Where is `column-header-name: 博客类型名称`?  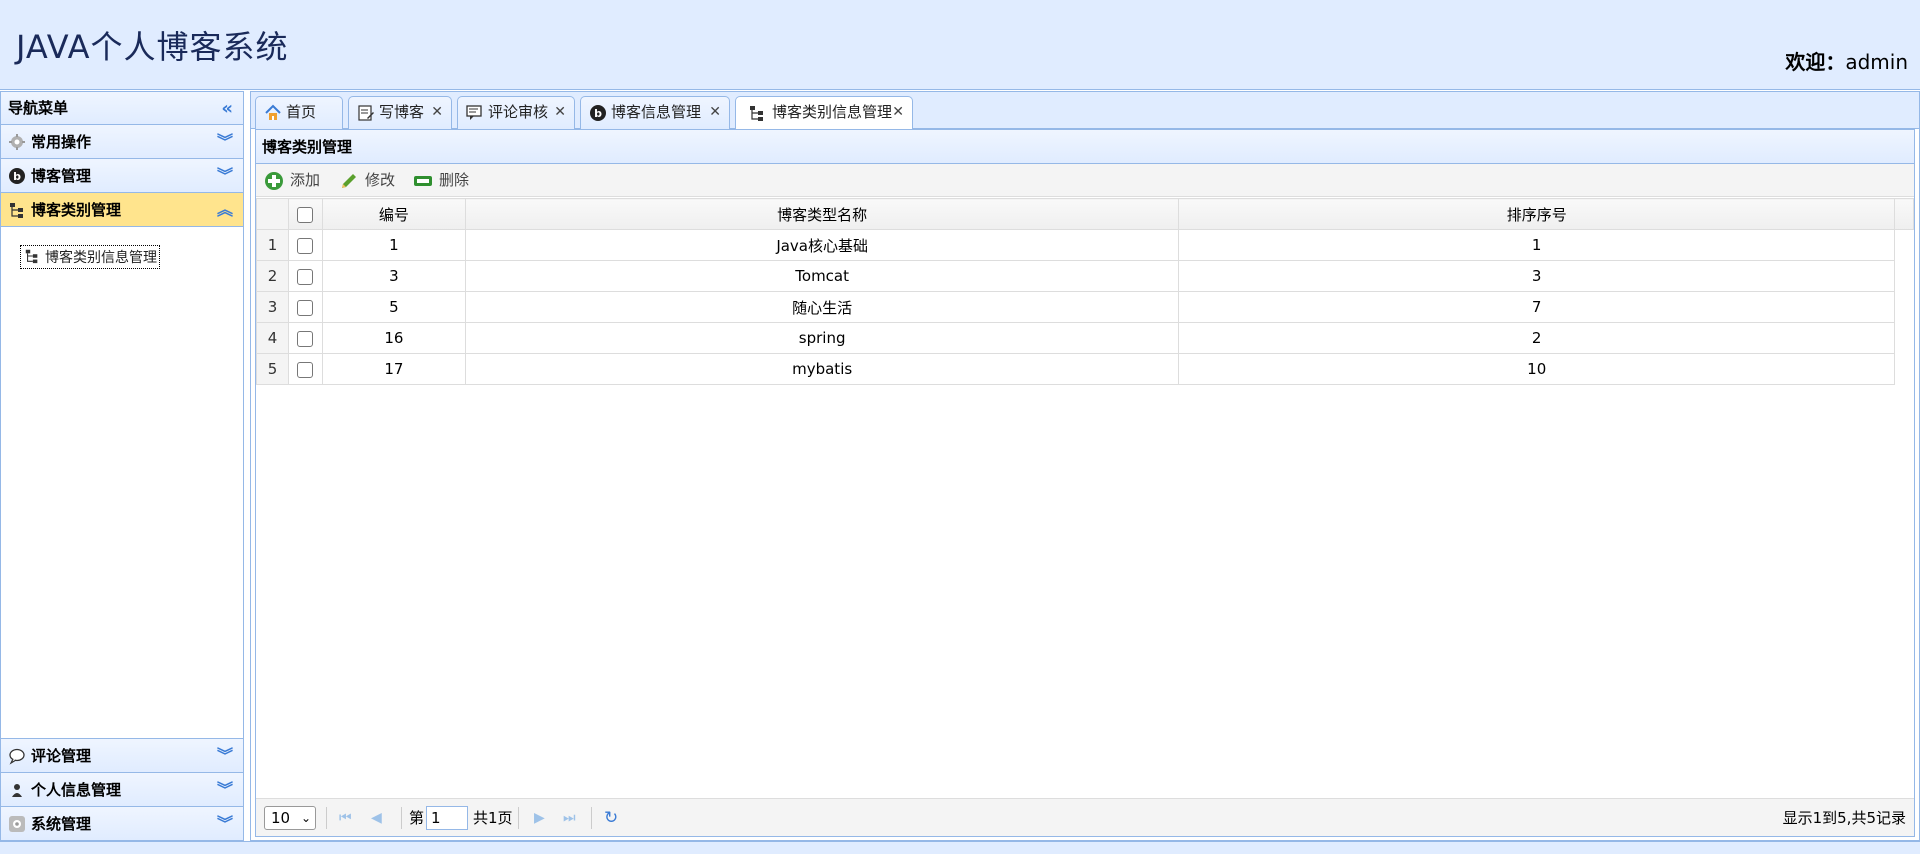 column-header-name: 博客类型名称 is located at coordinates (822, 214).